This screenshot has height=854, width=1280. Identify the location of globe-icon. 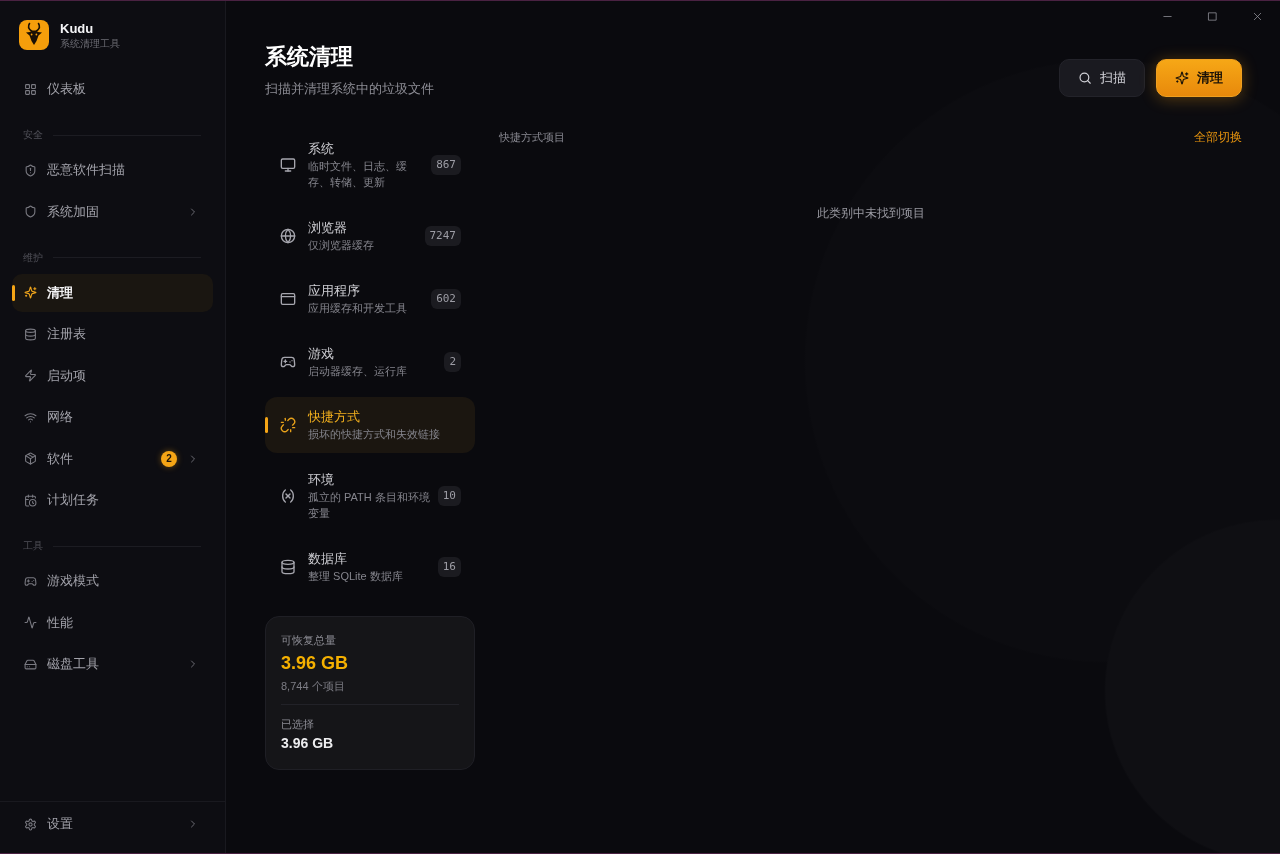
(288, 236).